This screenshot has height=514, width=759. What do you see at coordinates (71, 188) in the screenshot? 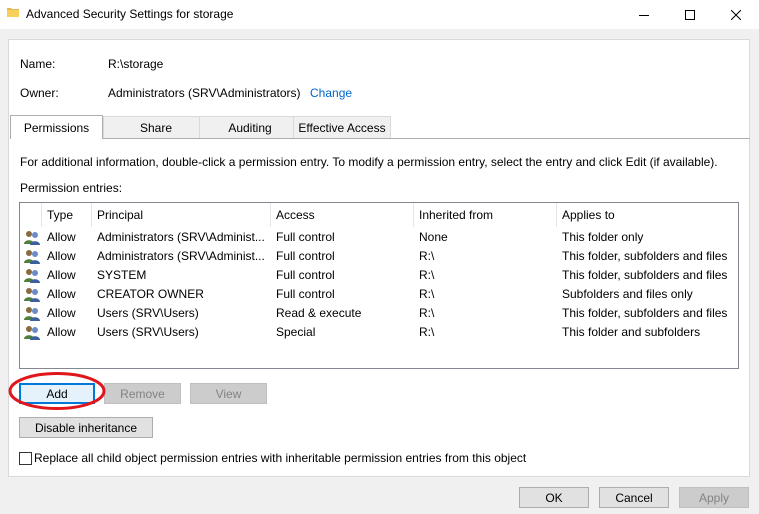
I see `permission-entries-label: Permission entries:` at bounding box center [71, 188].